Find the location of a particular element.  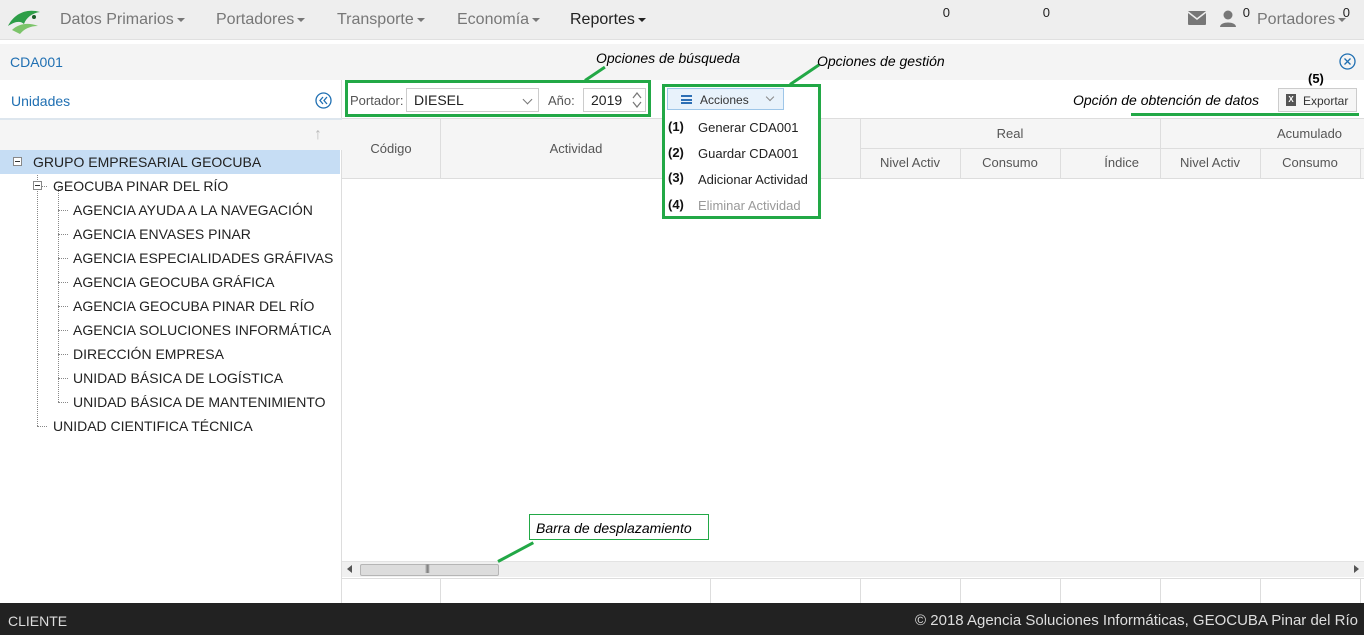

excel-icon: X is located at coordinates (1291, 100).